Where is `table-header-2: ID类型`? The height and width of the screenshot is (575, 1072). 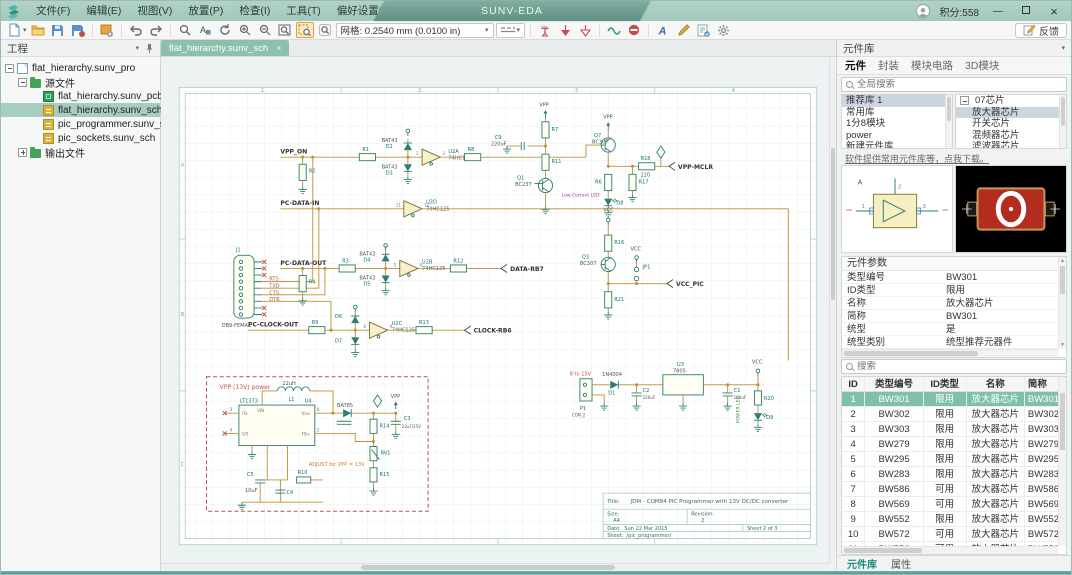
table-header-2: ID类型 is located at coordinates (945, 384).